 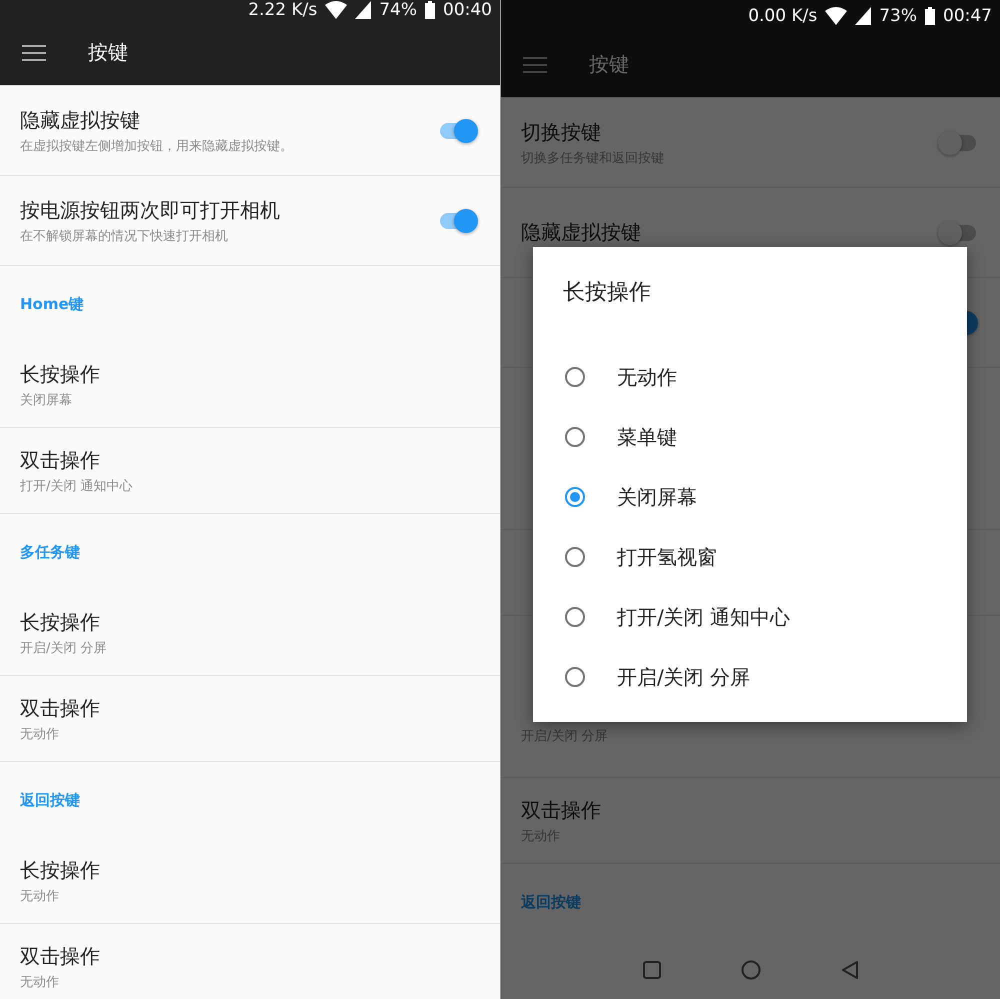 I want to click on setting-description: 在虚拟按键左侧增加按钮，用来隐藏虚拟按键。, so click(x=156, y=146).